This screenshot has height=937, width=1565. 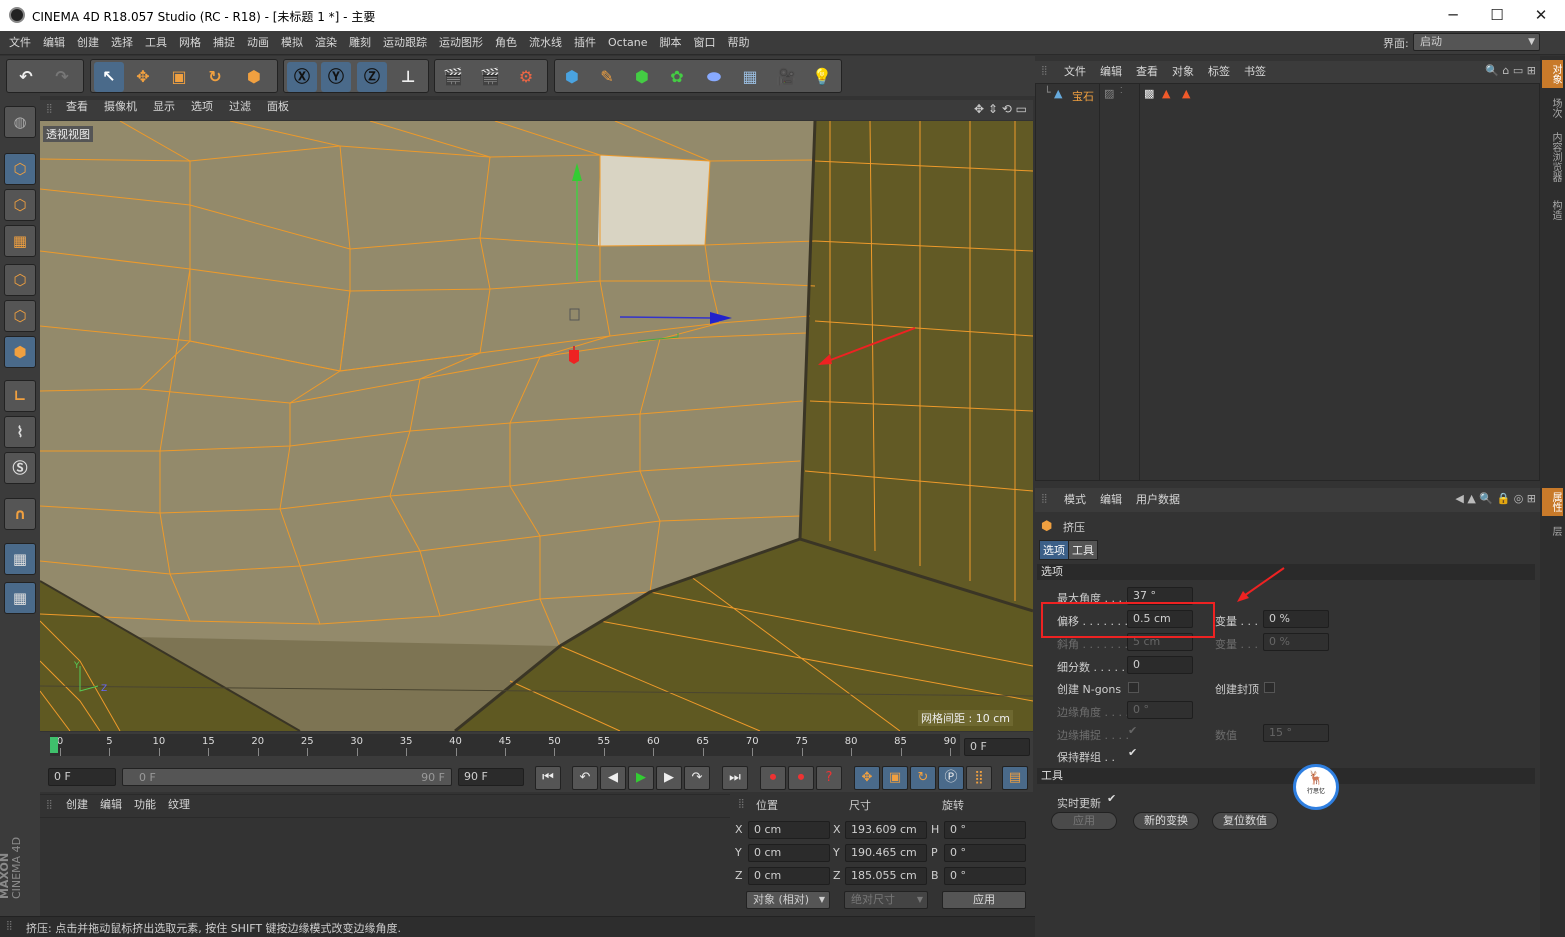 I want to click on render-settings-icon: ⚙, so click(x=526, y=77).